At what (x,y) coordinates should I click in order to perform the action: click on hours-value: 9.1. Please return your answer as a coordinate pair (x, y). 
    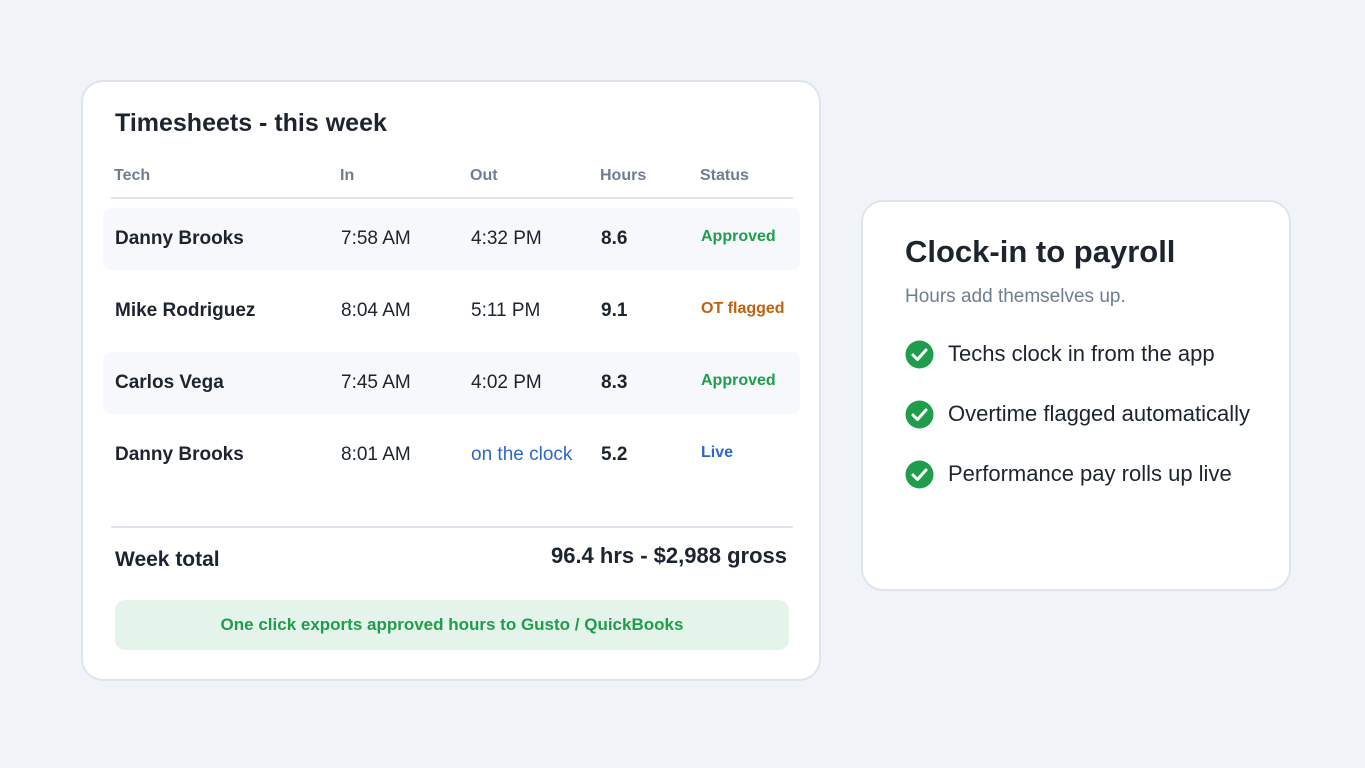
    Looking at the image, I should click on (614, 310).